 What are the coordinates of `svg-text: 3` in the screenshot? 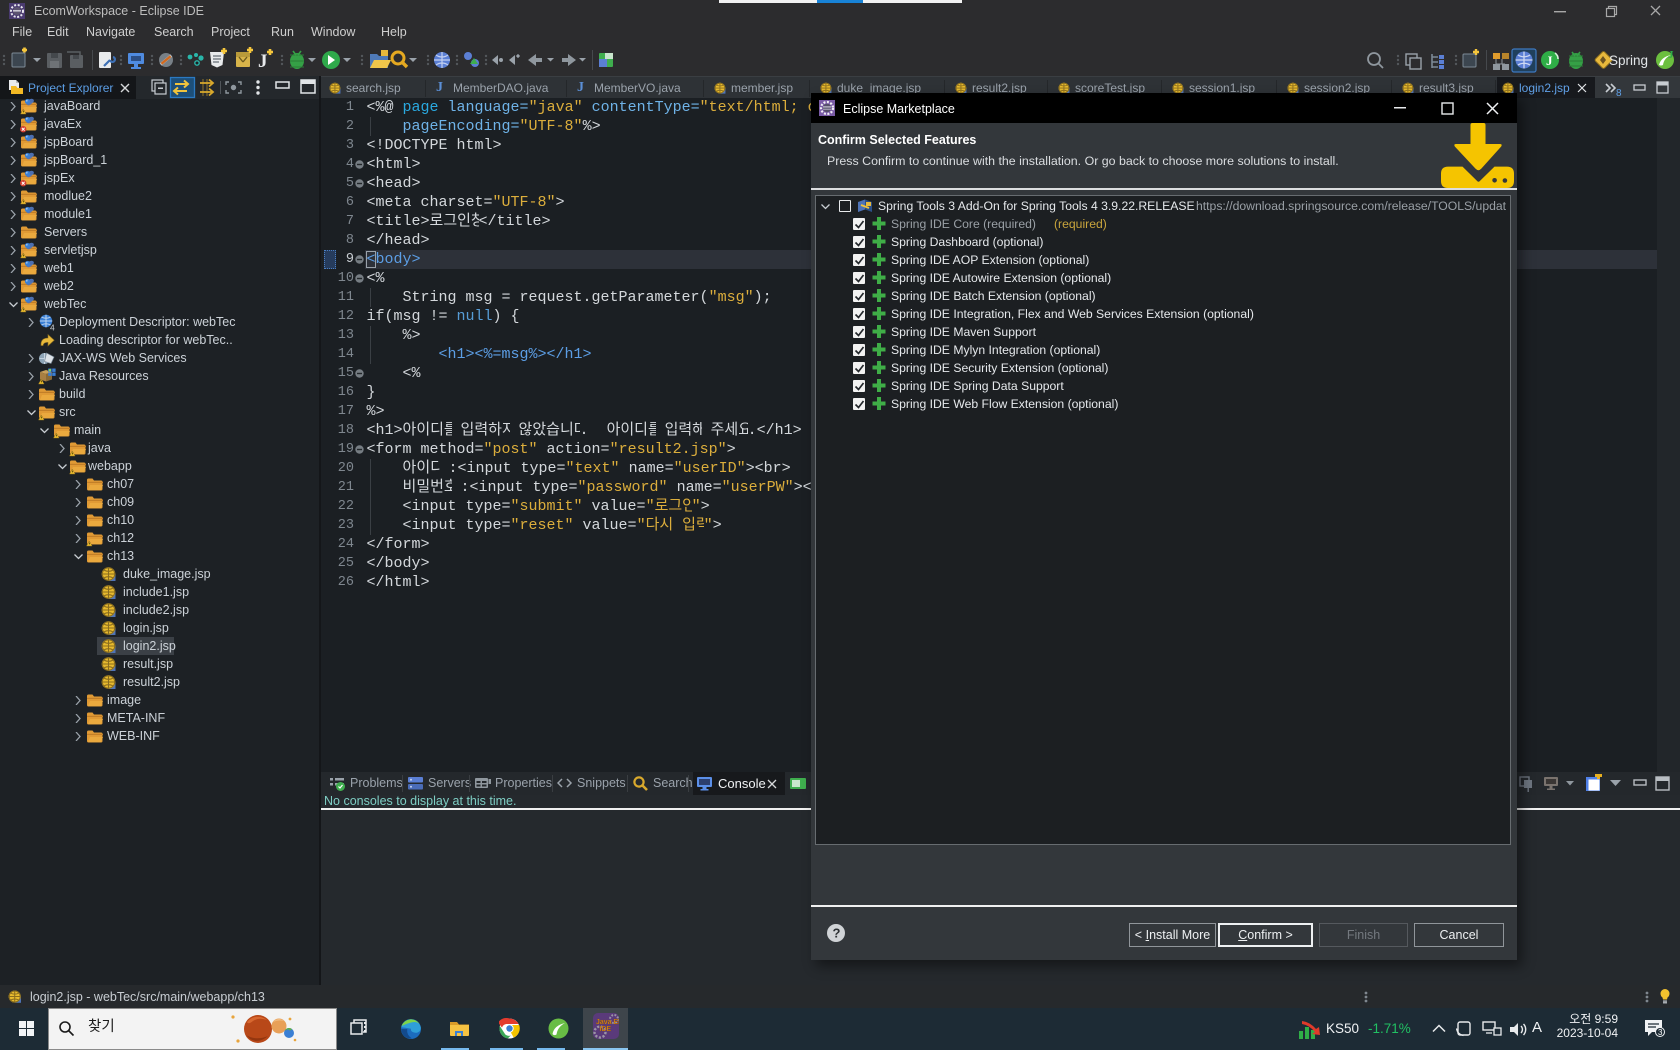 It's located at (1660, 1032).